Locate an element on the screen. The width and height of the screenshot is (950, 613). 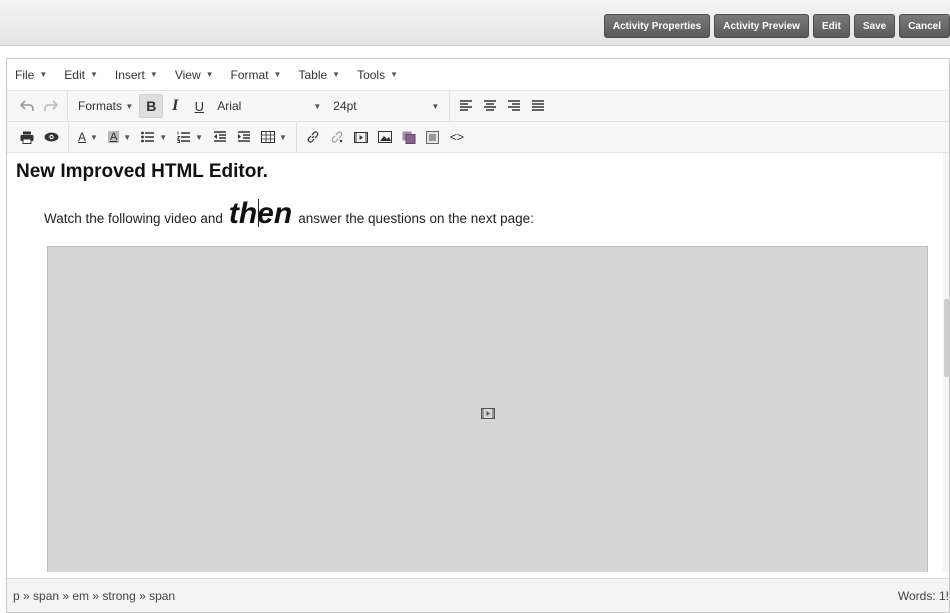
insert-group: <> is located at coordinates (385, 137).